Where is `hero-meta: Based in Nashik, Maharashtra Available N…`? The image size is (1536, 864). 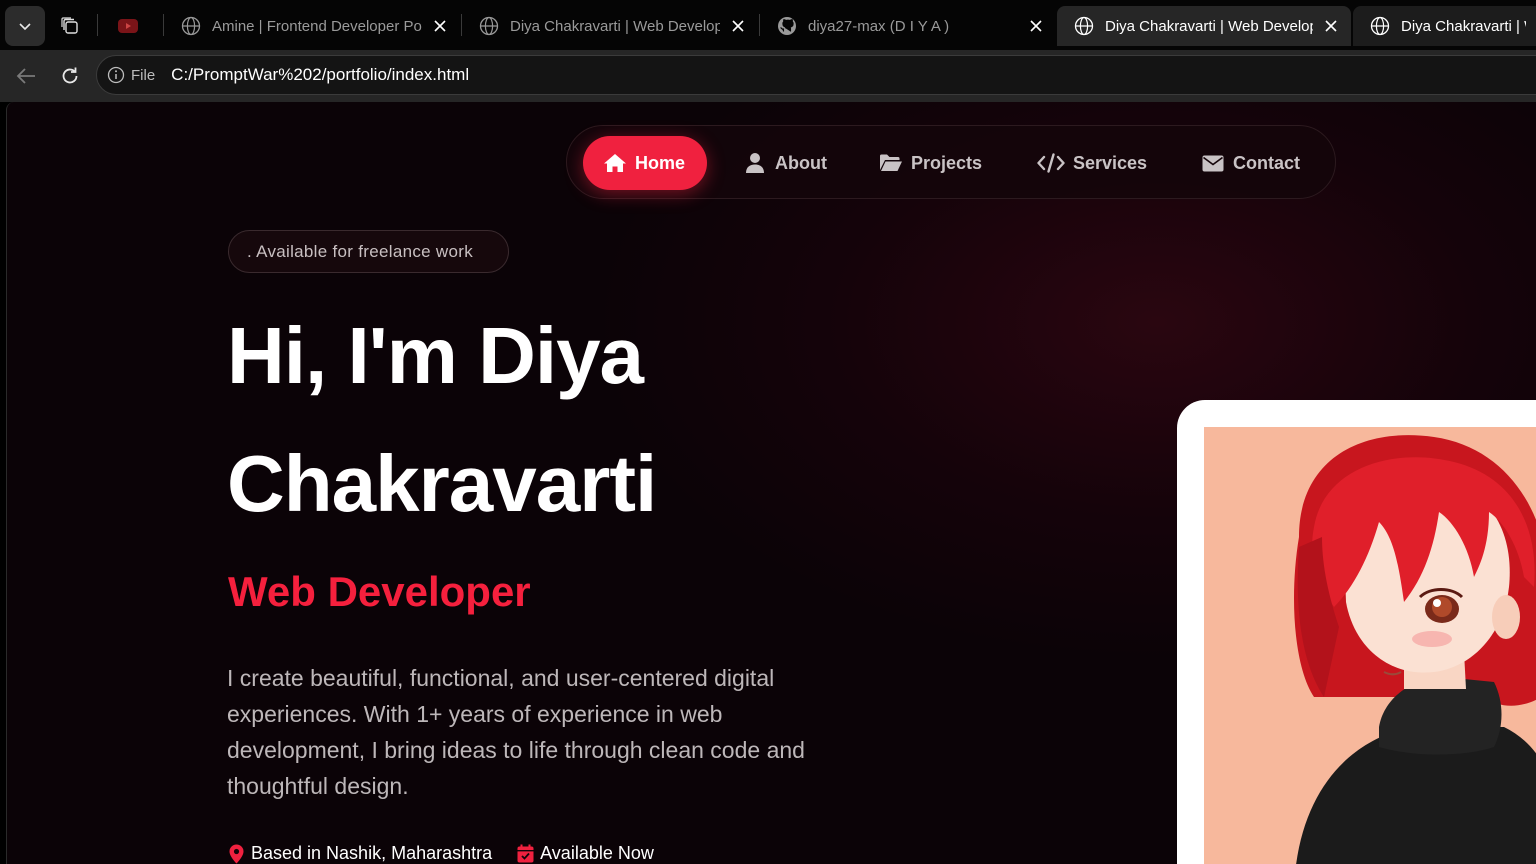 hero-meta: Based in Nashik, Maharashtra Available N… is located at coordinates (452, 853).